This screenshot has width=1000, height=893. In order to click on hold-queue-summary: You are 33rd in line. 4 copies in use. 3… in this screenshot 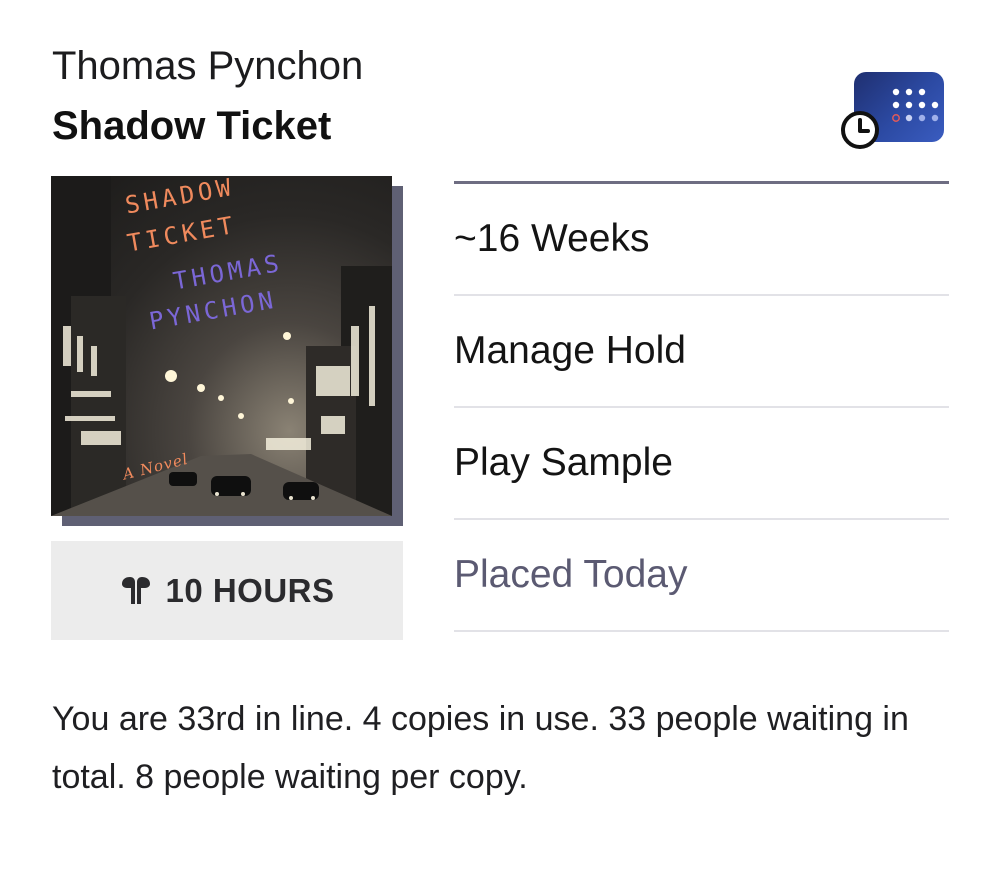, I will do `click(480, 748)`.